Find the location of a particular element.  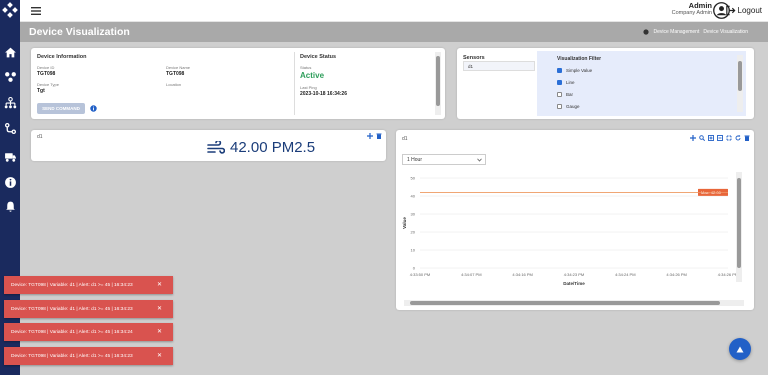

dashboard-icon is located at coordinates (646, 32).